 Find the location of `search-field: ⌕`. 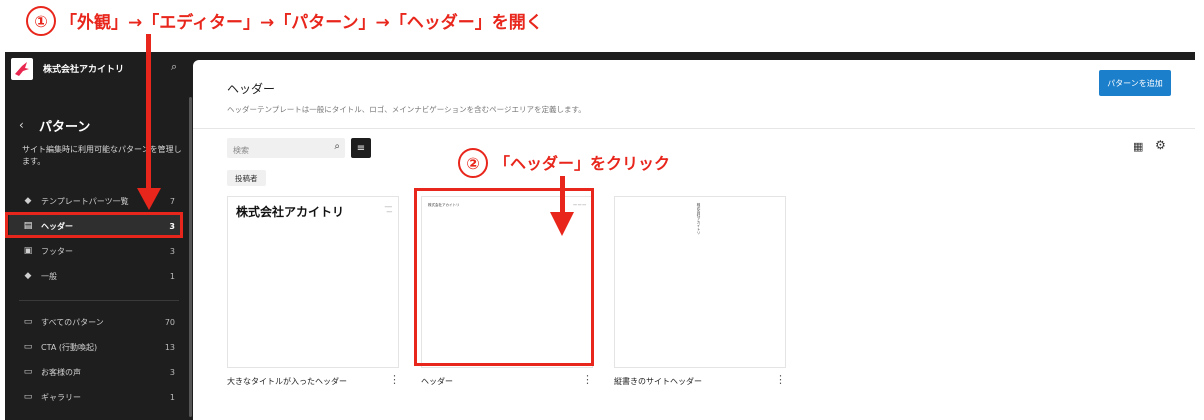

search-field: ⌕ is located at coordinates (286, 149).